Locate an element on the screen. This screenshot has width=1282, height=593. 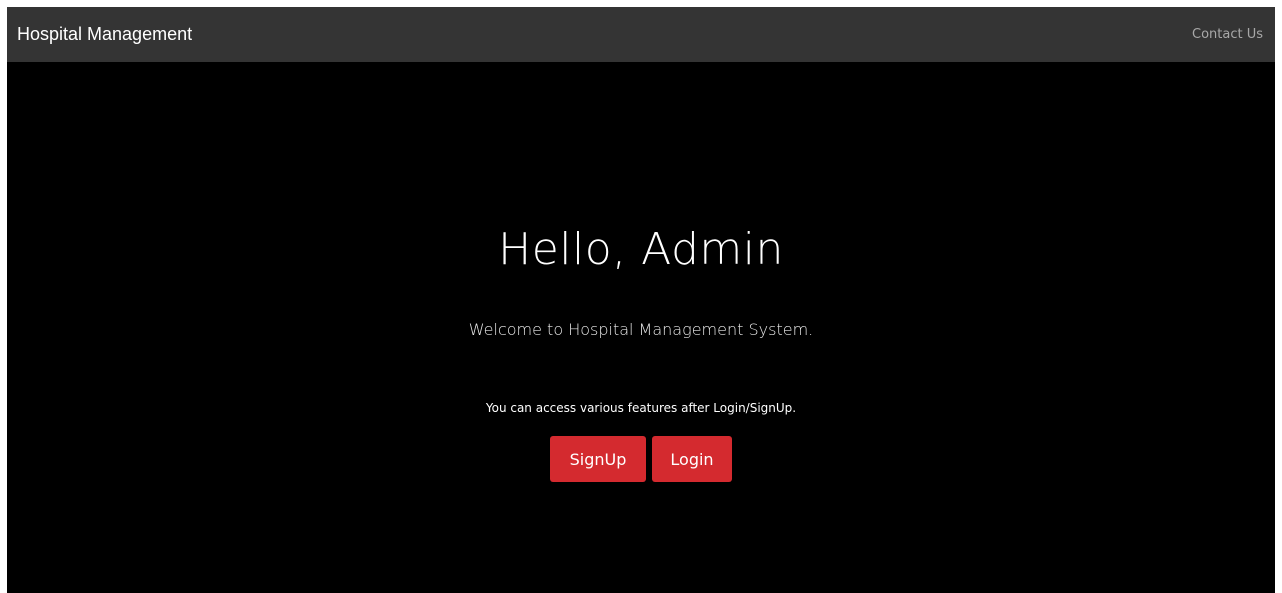
signup-button: SignUp is located at coordinates (598, 459).